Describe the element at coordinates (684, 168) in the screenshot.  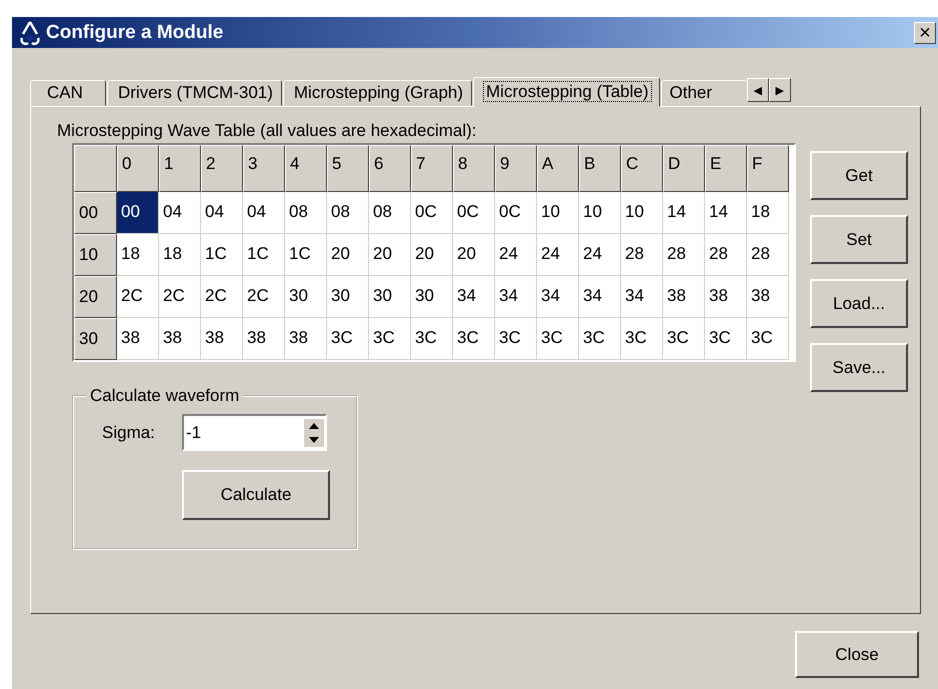
I see `column-header: D` at that location.